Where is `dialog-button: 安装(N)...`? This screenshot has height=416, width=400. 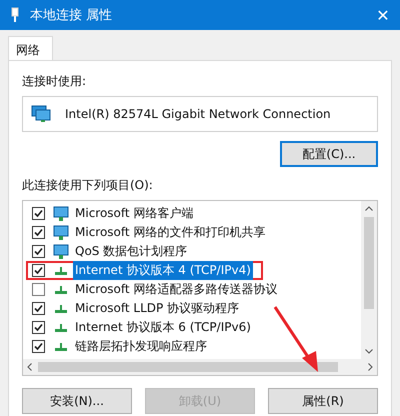 dialog-button: 安装(N)... is located at coordinates (77, 401).